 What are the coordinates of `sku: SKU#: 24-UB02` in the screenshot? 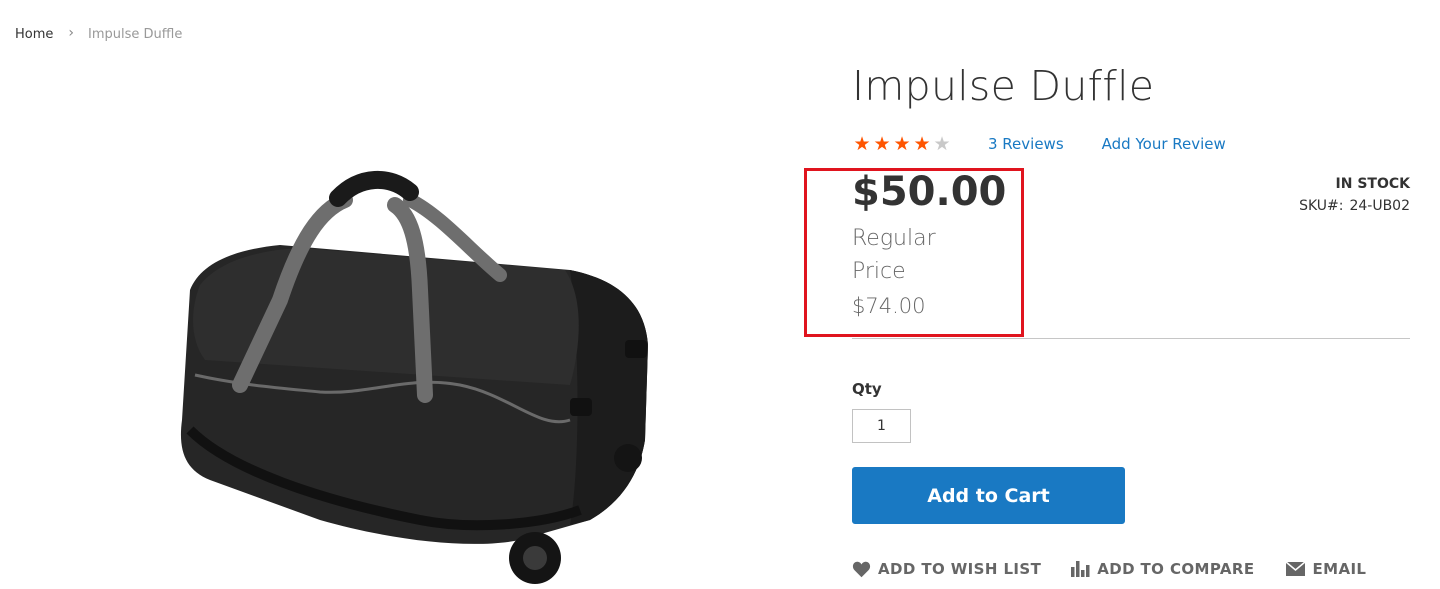 It's located at (1354, 206).